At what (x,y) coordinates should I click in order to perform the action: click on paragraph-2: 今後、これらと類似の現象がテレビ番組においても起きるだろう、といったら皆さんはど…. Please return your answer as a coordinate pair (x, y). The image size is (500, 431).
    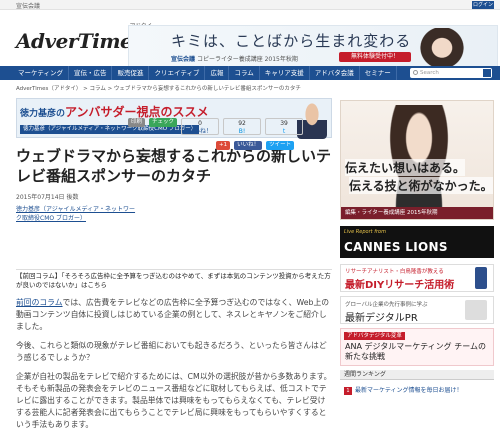
    Looking at the image, I should click on (171, 351).